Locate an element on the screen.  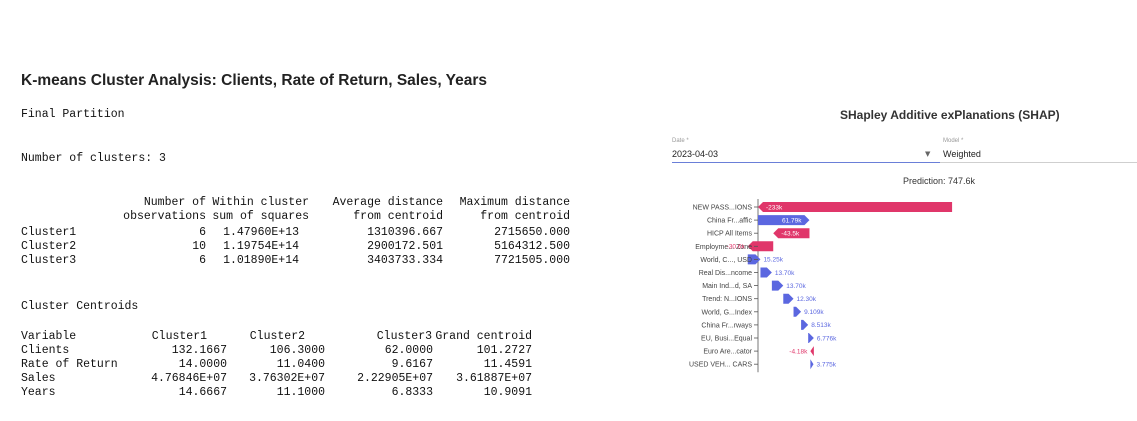
value-label: 9.109k is located at coordinates (814, 312).